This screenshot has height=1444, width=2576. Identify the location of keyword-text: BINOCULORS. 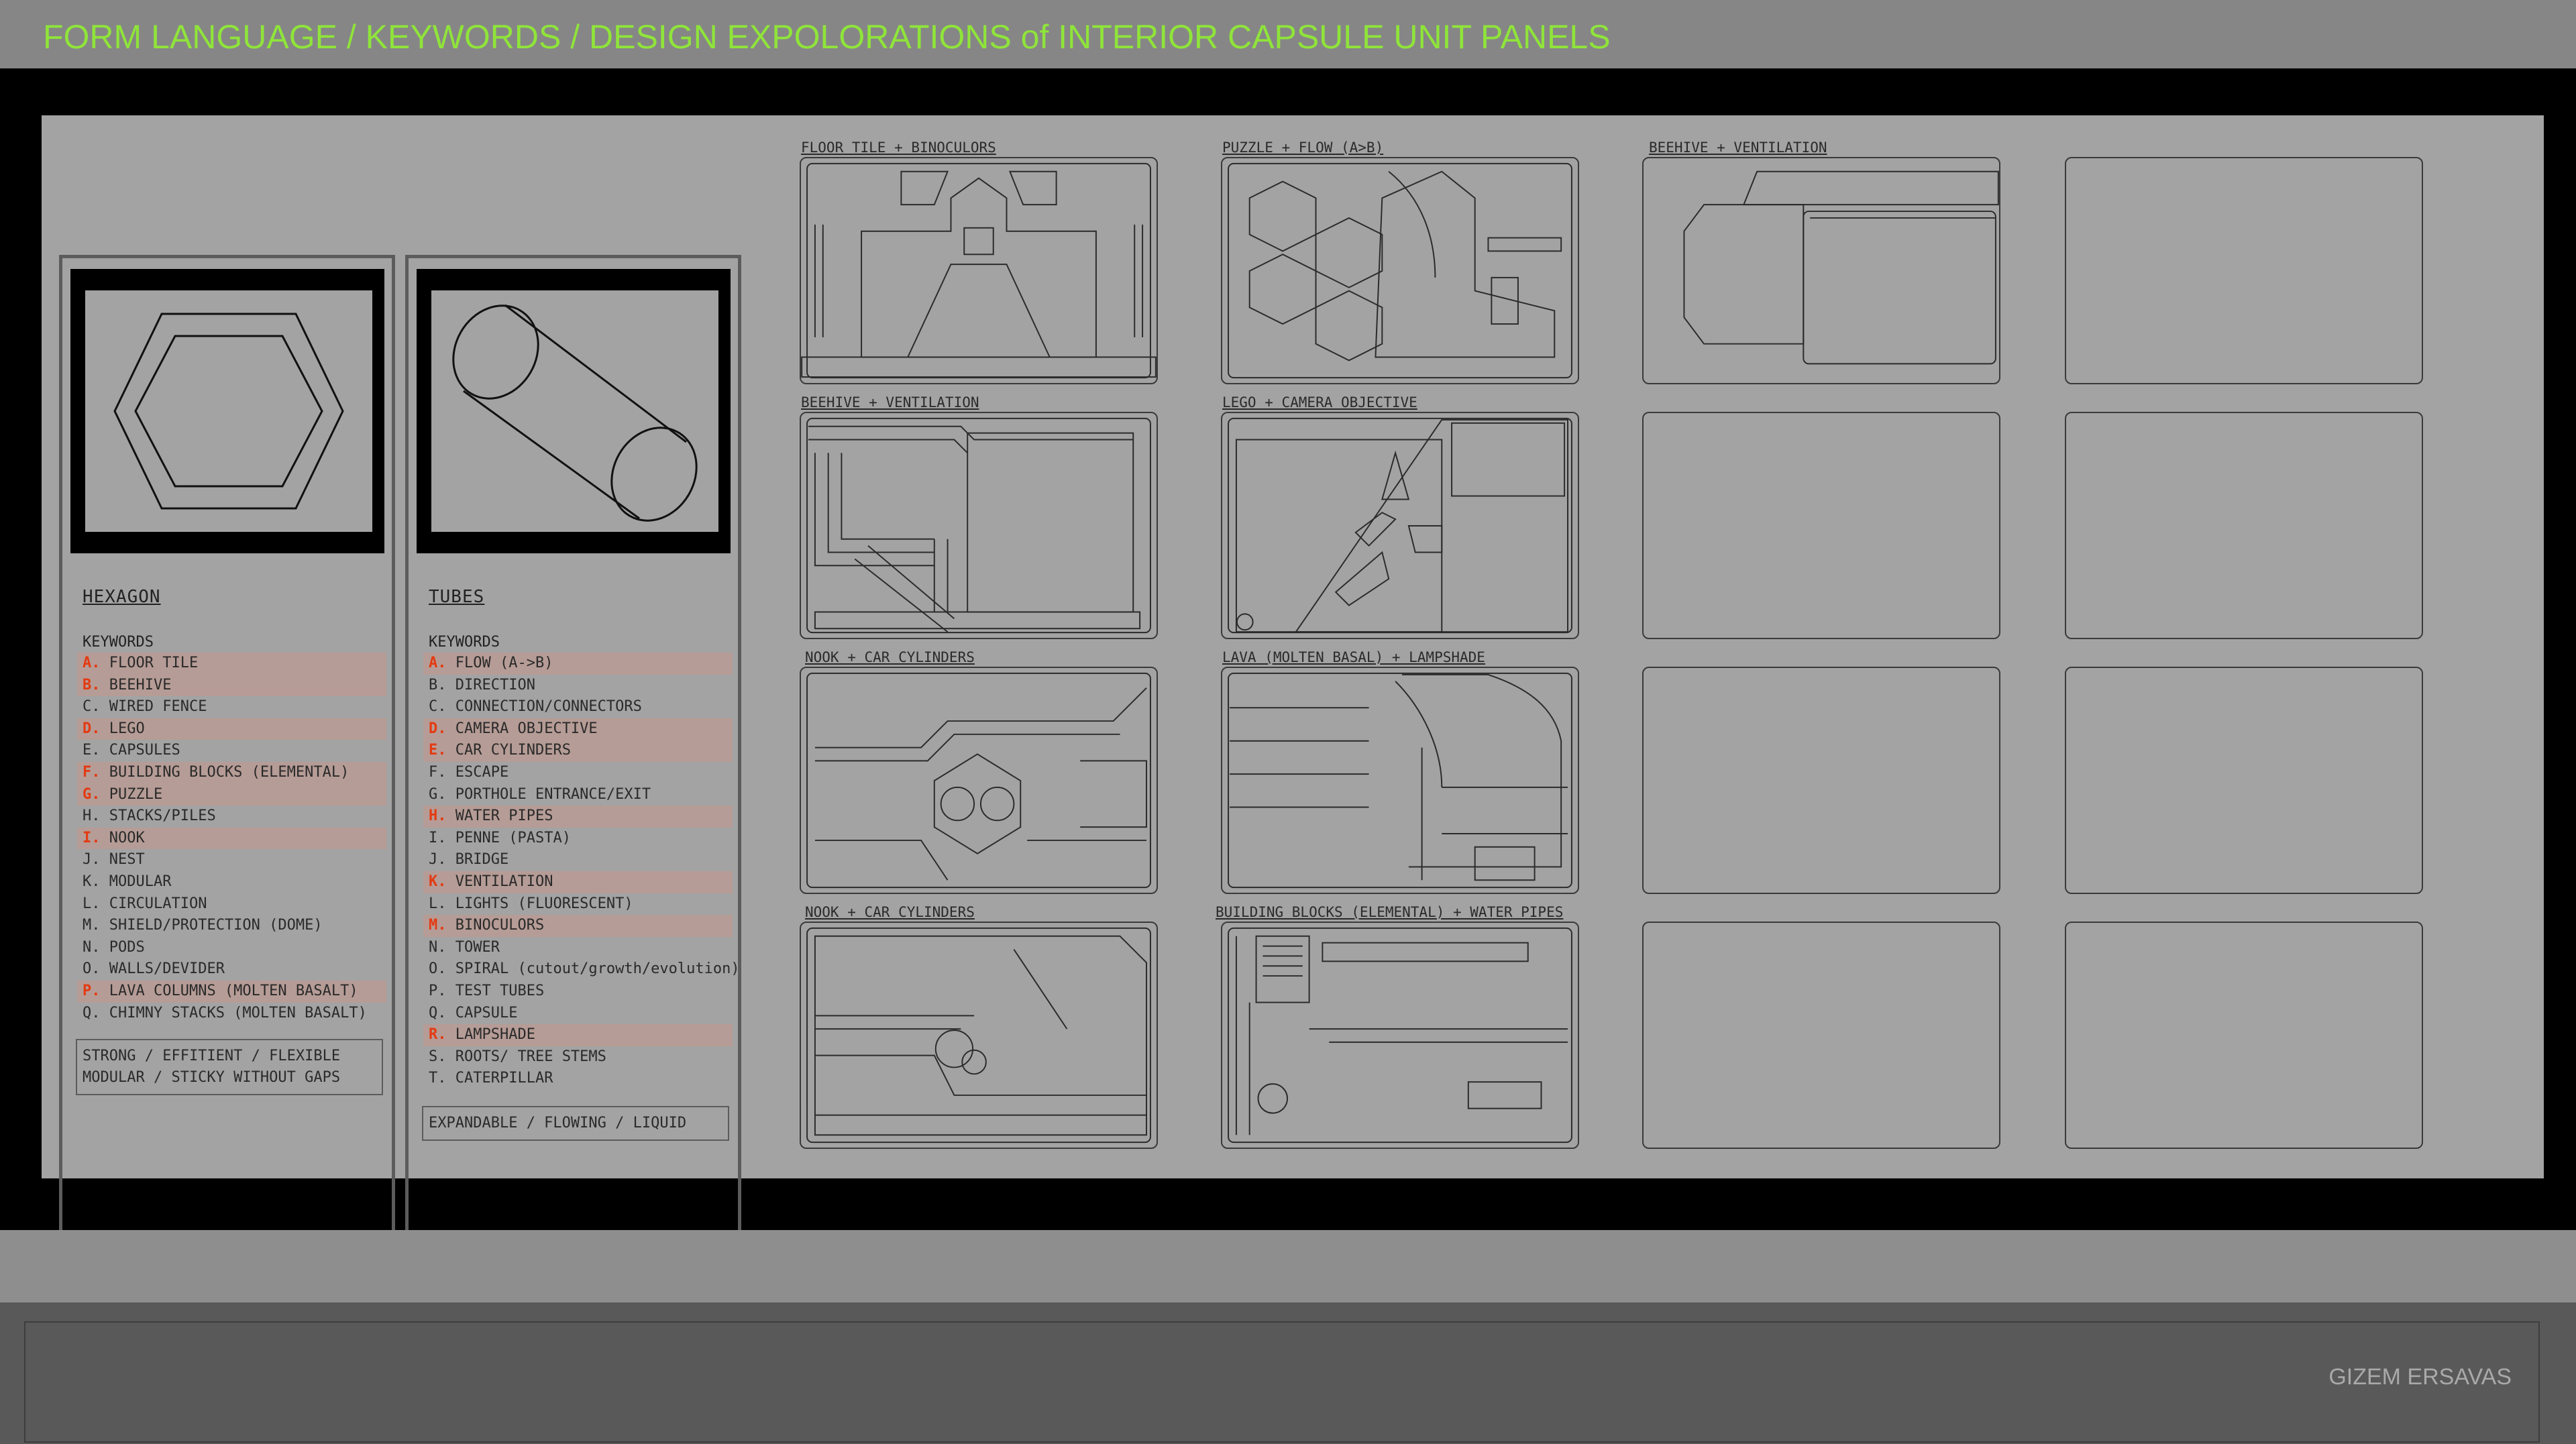
(500, 925).